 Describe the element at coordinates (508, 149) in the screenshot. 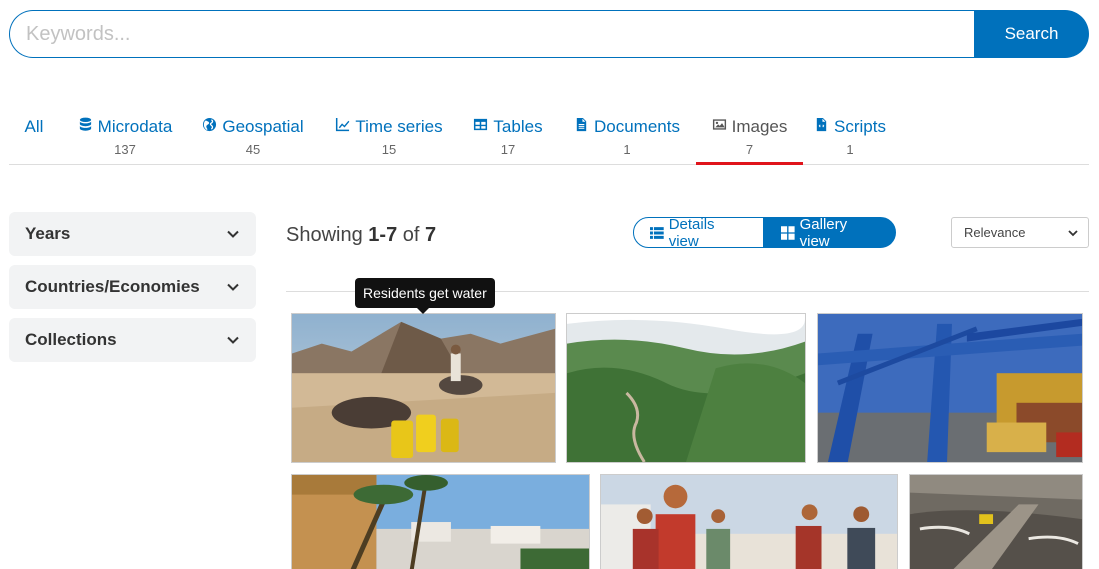

I see `tab-count: 17` at that location.